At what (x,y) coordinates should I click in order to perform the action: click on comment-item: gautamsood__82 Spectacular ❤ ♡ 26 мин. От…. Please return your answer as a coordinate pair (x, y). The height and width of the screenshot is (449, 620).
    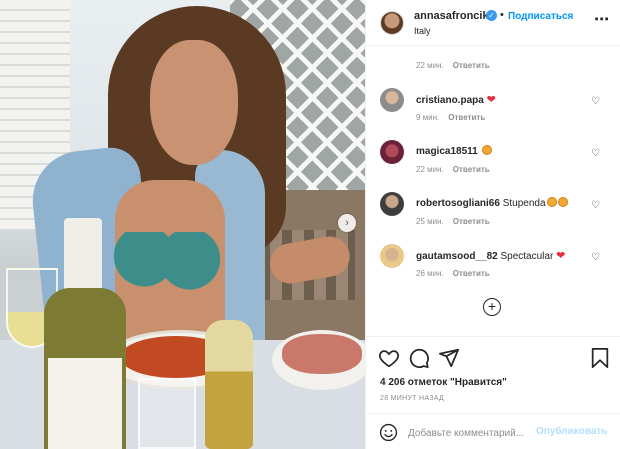
    Looking at the image, I should click on (493, 264).